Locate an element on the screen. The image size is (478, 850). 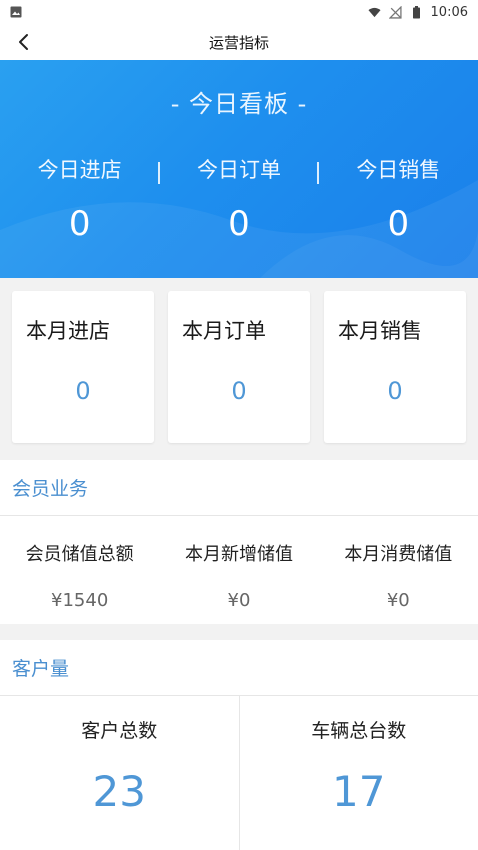
stat-value: 23 is located at coordinates (119, 791).